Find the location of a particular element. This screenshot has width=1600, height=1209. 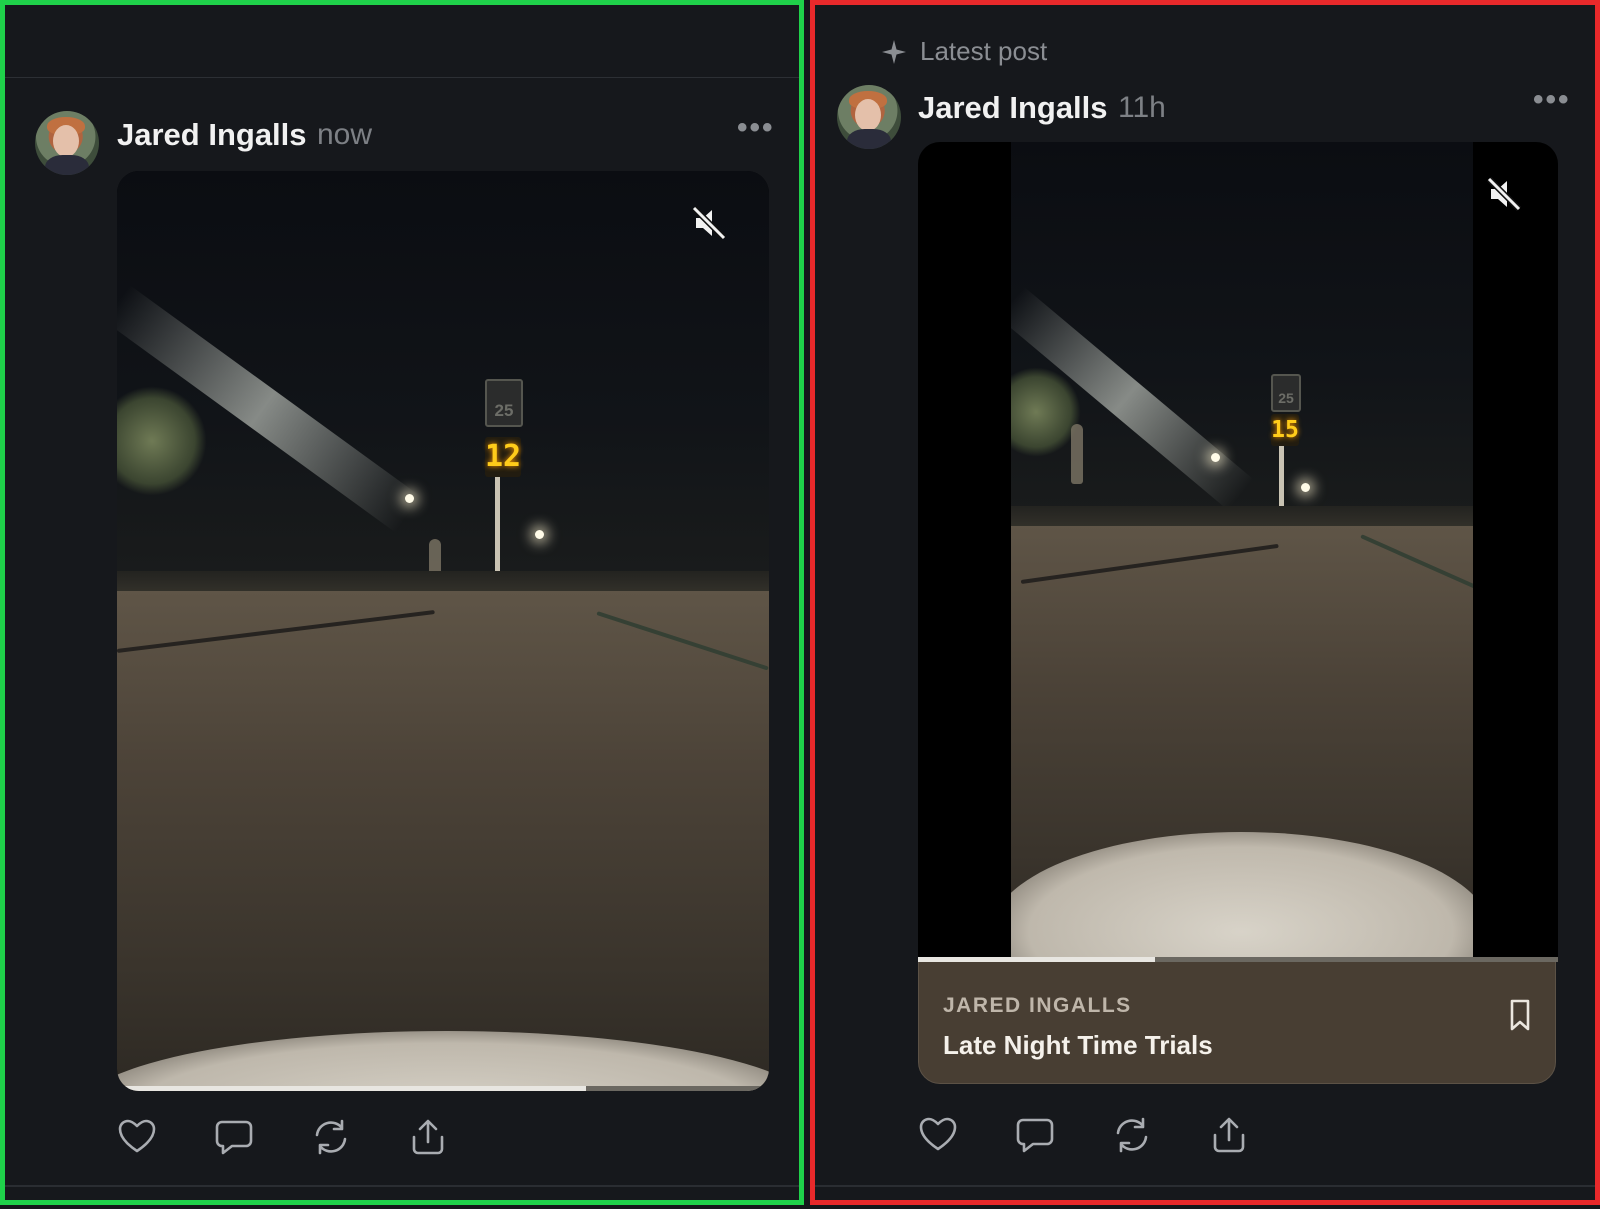

top-divider is located at coordinates (402, 77).